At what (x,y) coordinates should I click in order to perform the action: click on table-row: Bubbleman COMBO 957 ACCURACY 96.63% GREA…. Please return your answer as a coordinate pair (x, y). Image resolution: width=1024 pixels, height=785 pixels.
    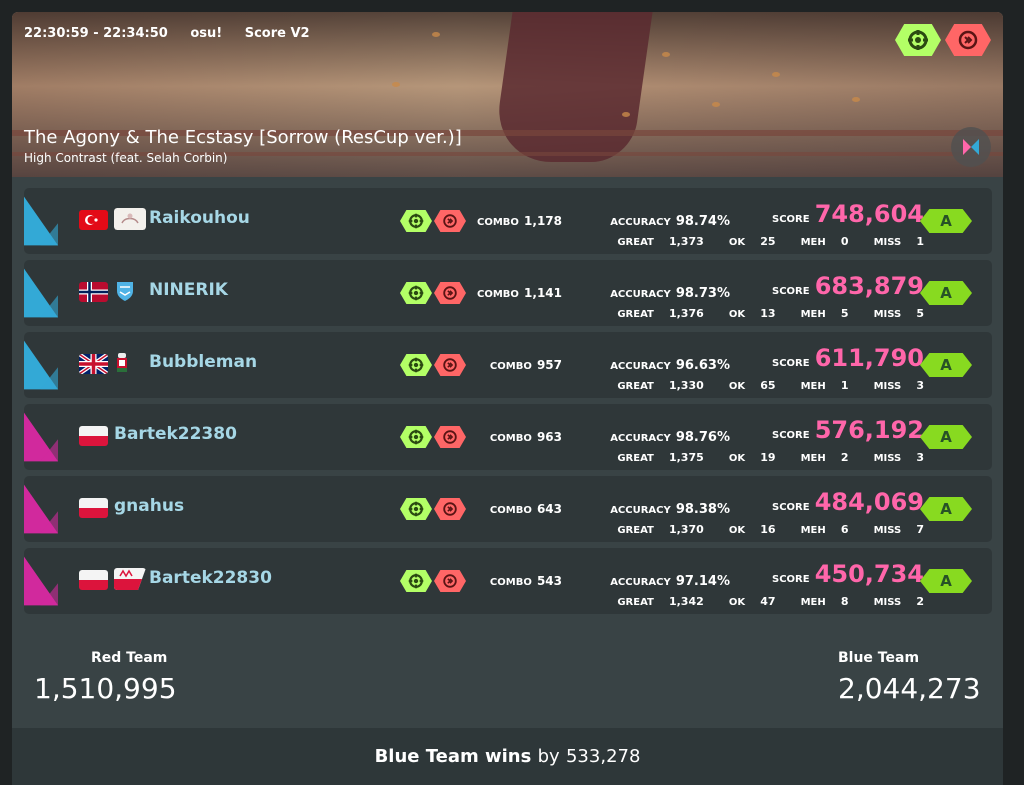
    Looking at the image, I should click on (508, 365).